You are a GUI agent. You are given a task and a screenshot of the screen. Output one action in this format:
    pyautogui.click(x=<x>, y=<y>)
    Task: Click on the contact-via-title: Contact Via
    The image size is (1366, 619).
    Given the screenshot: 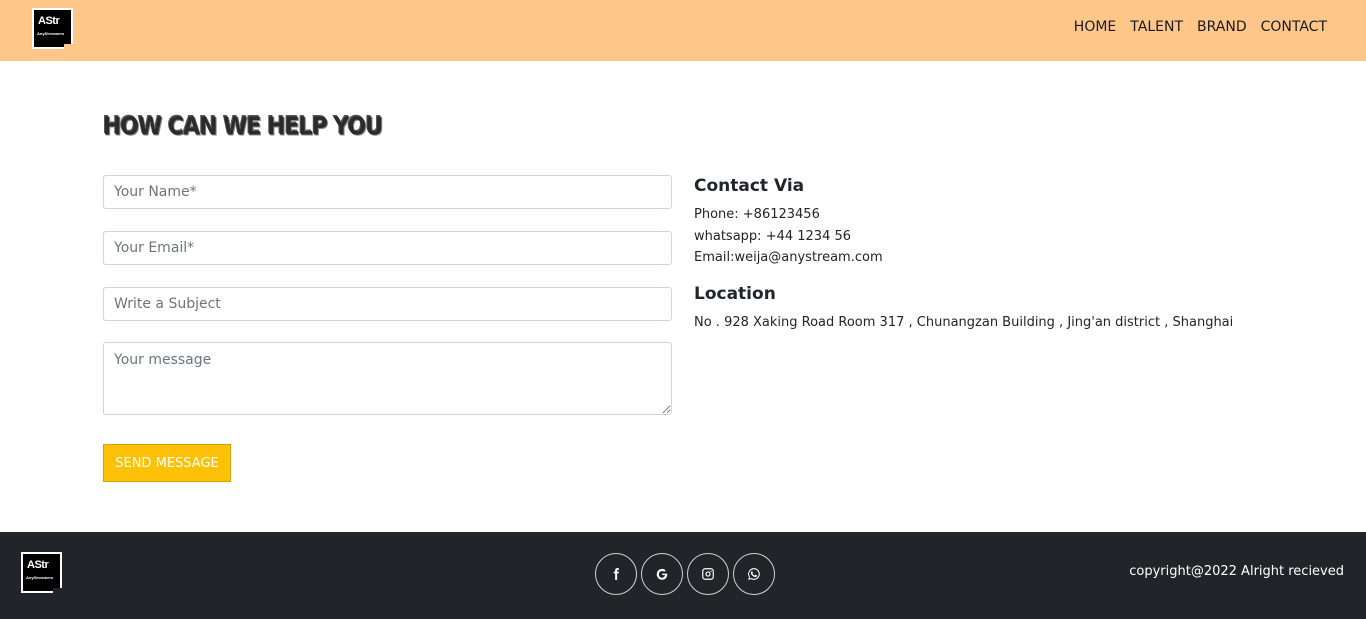 What is the action you would take?
    pyautogui.click(x=749, y=186)
    